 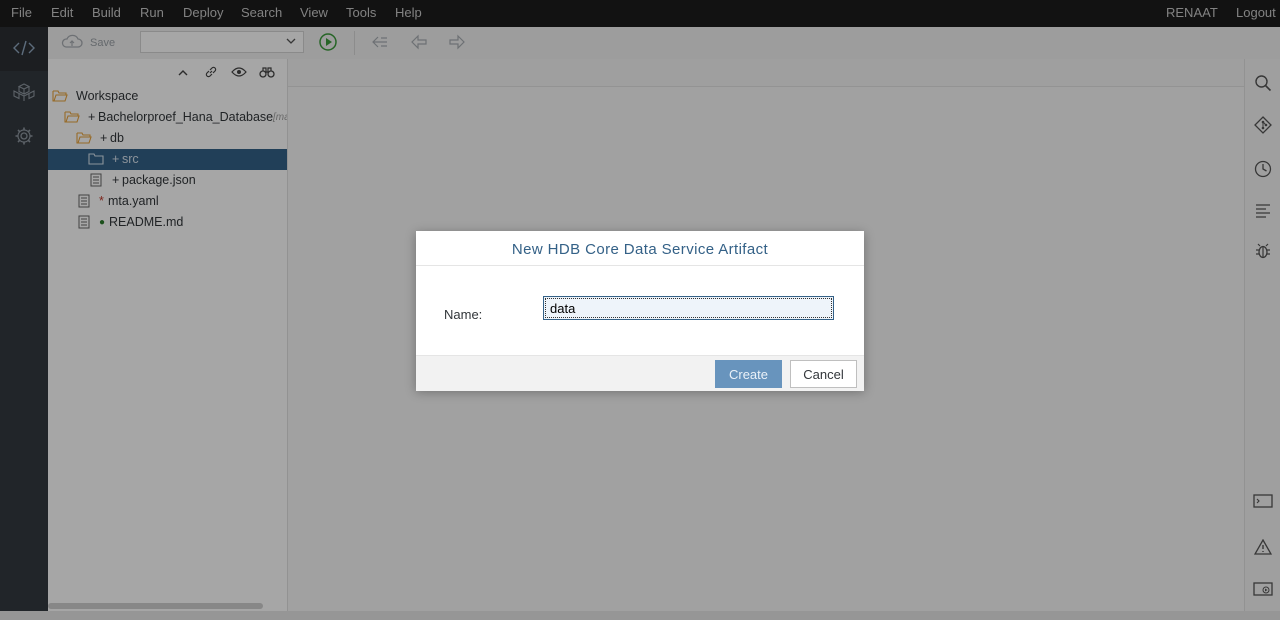 I want to click on cancel-button: Cancel, so click(x=823, y=374).